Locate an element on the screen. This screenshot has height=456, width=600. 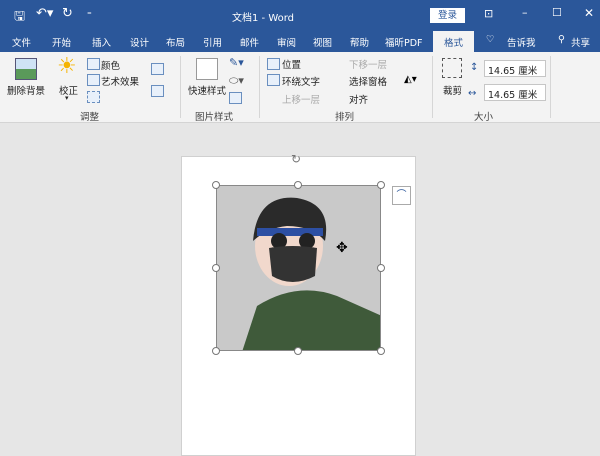
chevron-down-icon: ▾ is located at coordinates (67, 98).